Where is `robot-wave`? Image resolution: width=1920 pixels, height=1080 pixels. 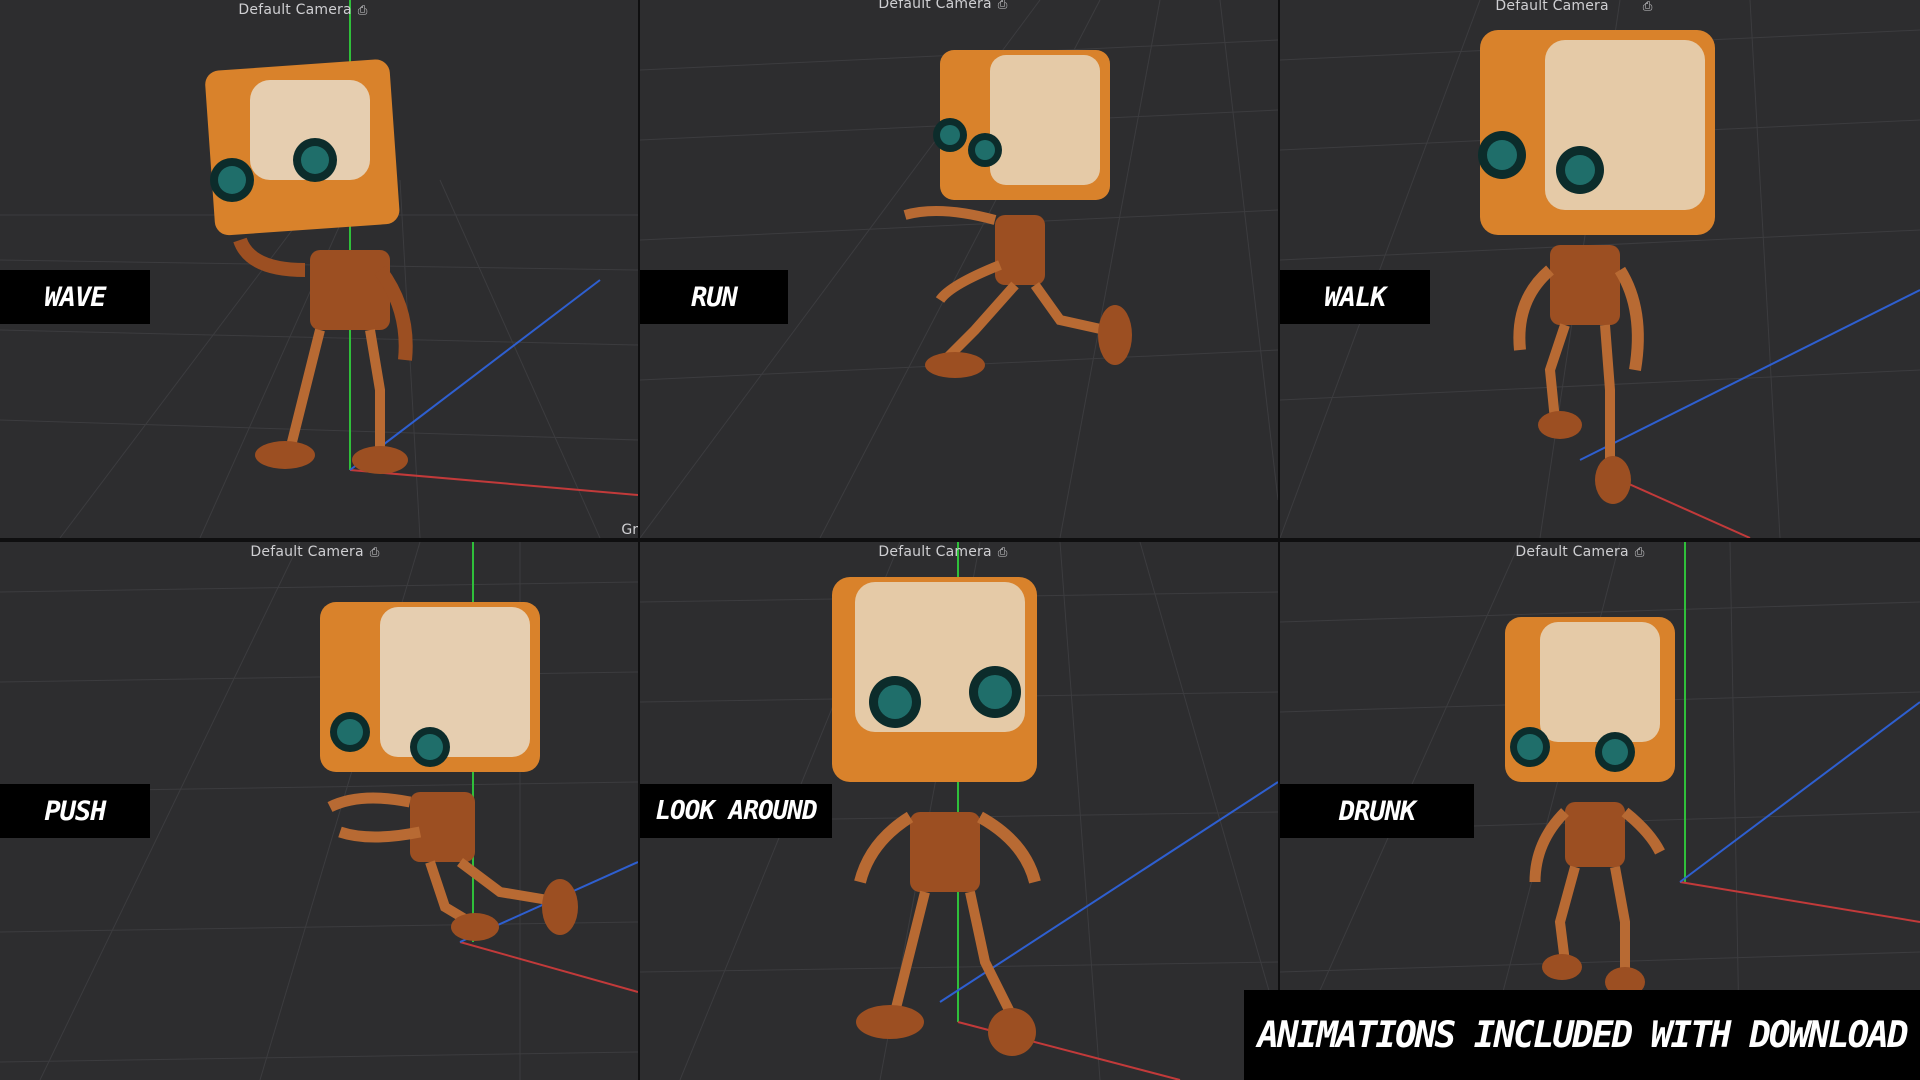 robot-wave is located at coordinates (309, 266).